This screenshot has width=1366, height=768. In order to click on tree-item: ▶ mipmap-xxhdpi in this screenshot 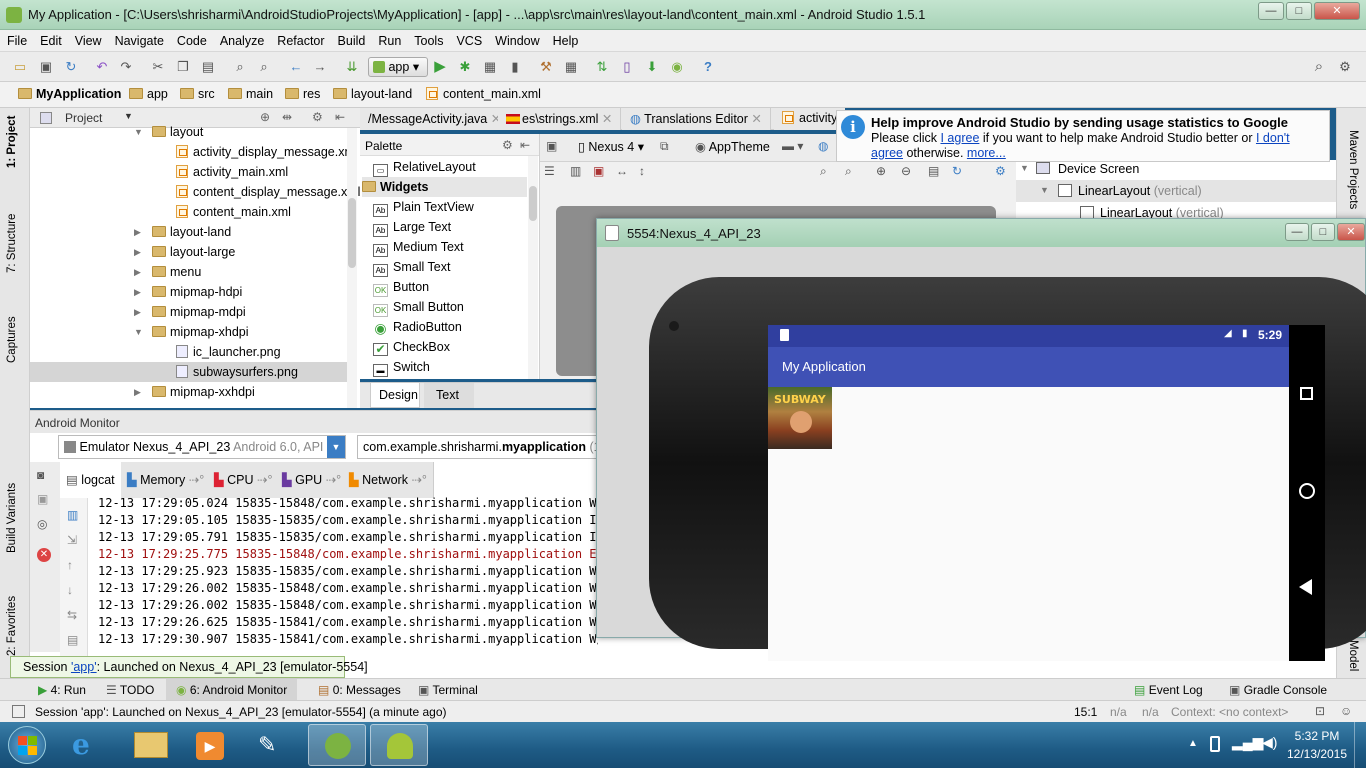, I will do `click(188, 392)`.